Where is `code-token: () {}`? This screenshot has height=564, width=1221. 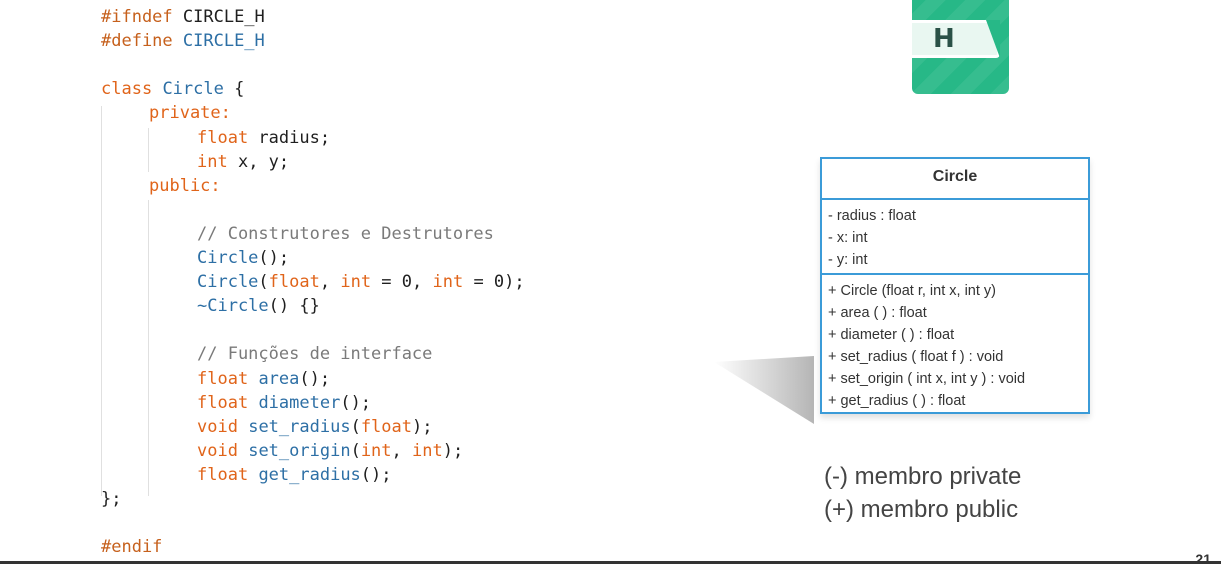
code-token: () {} is located at coordinates (294, 306).